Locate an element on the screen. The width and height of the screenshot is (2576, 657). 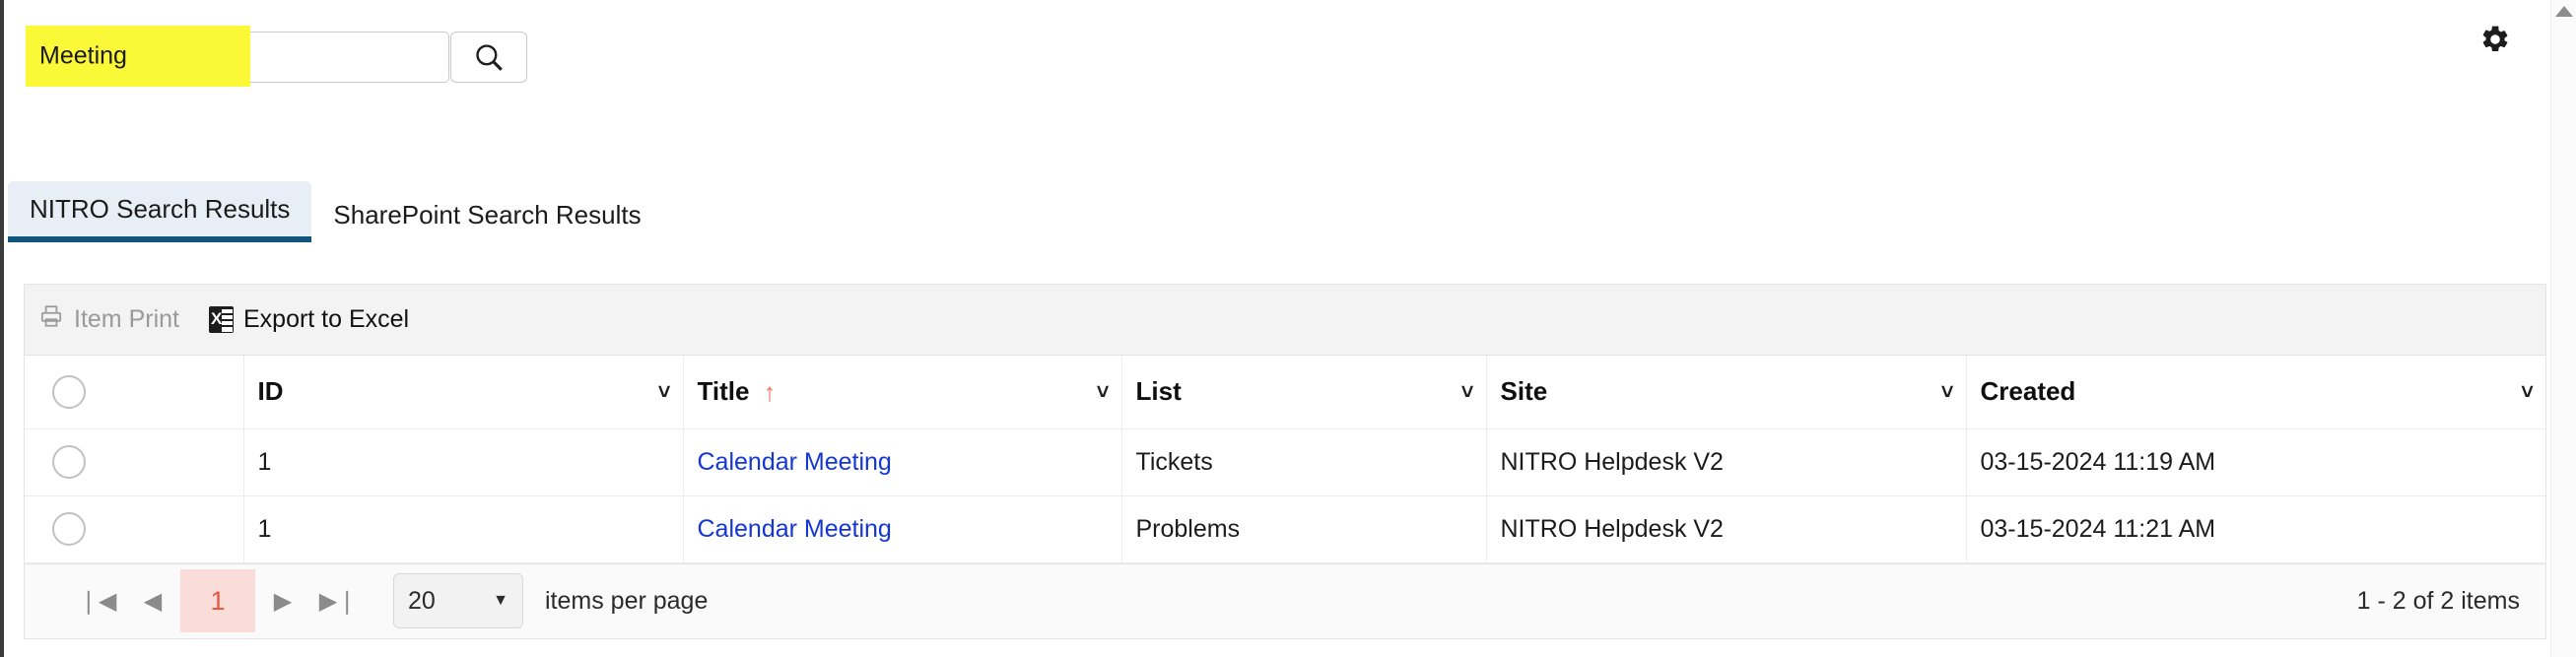
caret-down-icon: ▼ is located at coordinates (501, 601).